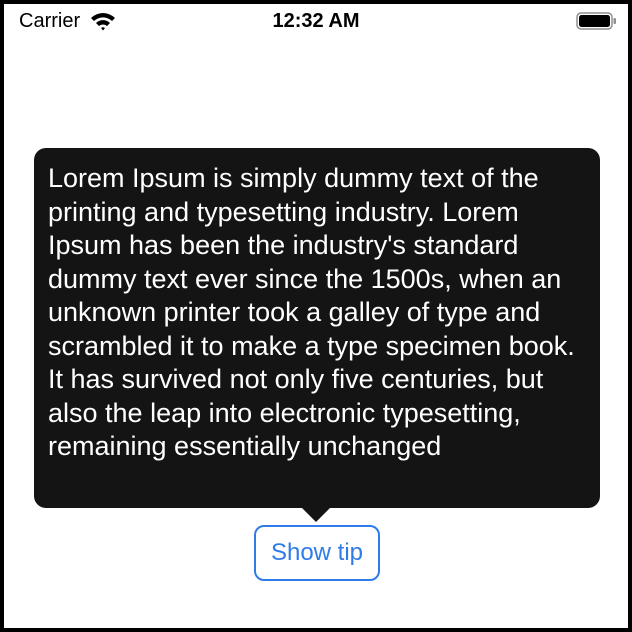  I want to click on status-time: 12:32 AM, so click(316, 21).